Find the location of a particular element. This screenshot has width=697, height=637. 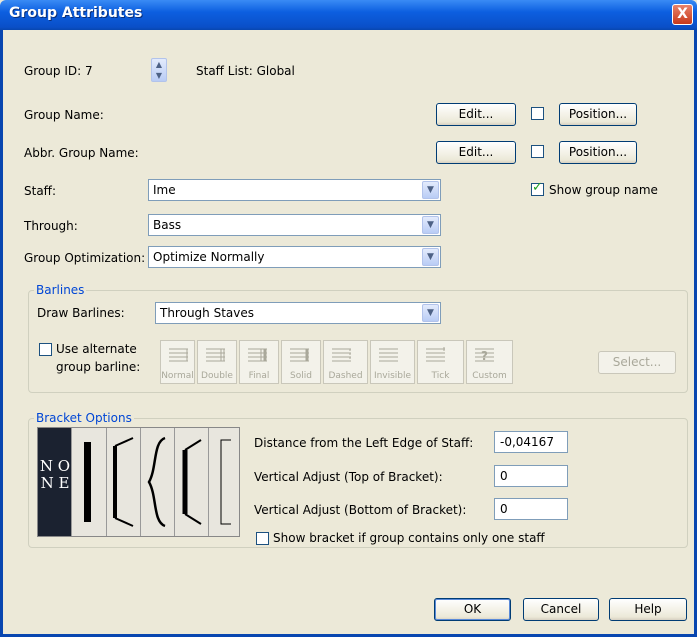

cancel-button: Cancel is located at coordinates (561, 609).